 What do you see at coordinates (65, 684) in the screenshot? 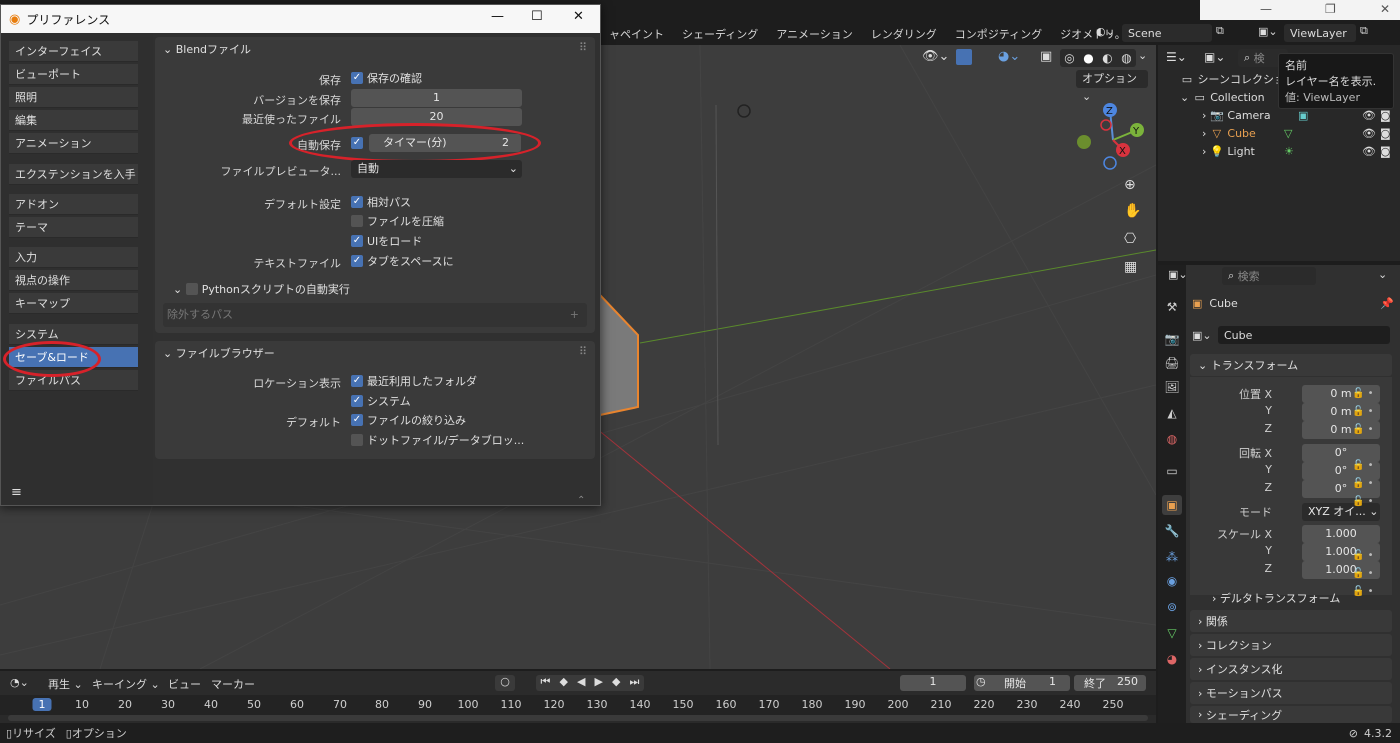
I see `playback-menu: 再生 ⌄` at bounding box center [65, 684].